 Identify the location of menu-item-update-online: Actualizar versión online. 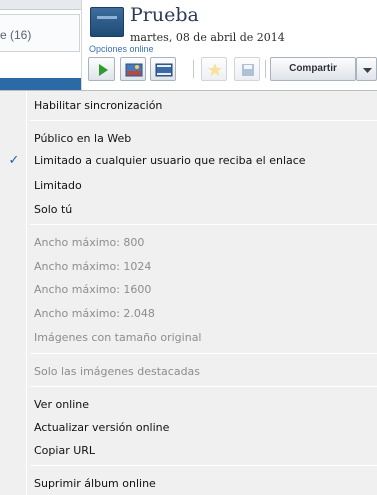
(101, 428).